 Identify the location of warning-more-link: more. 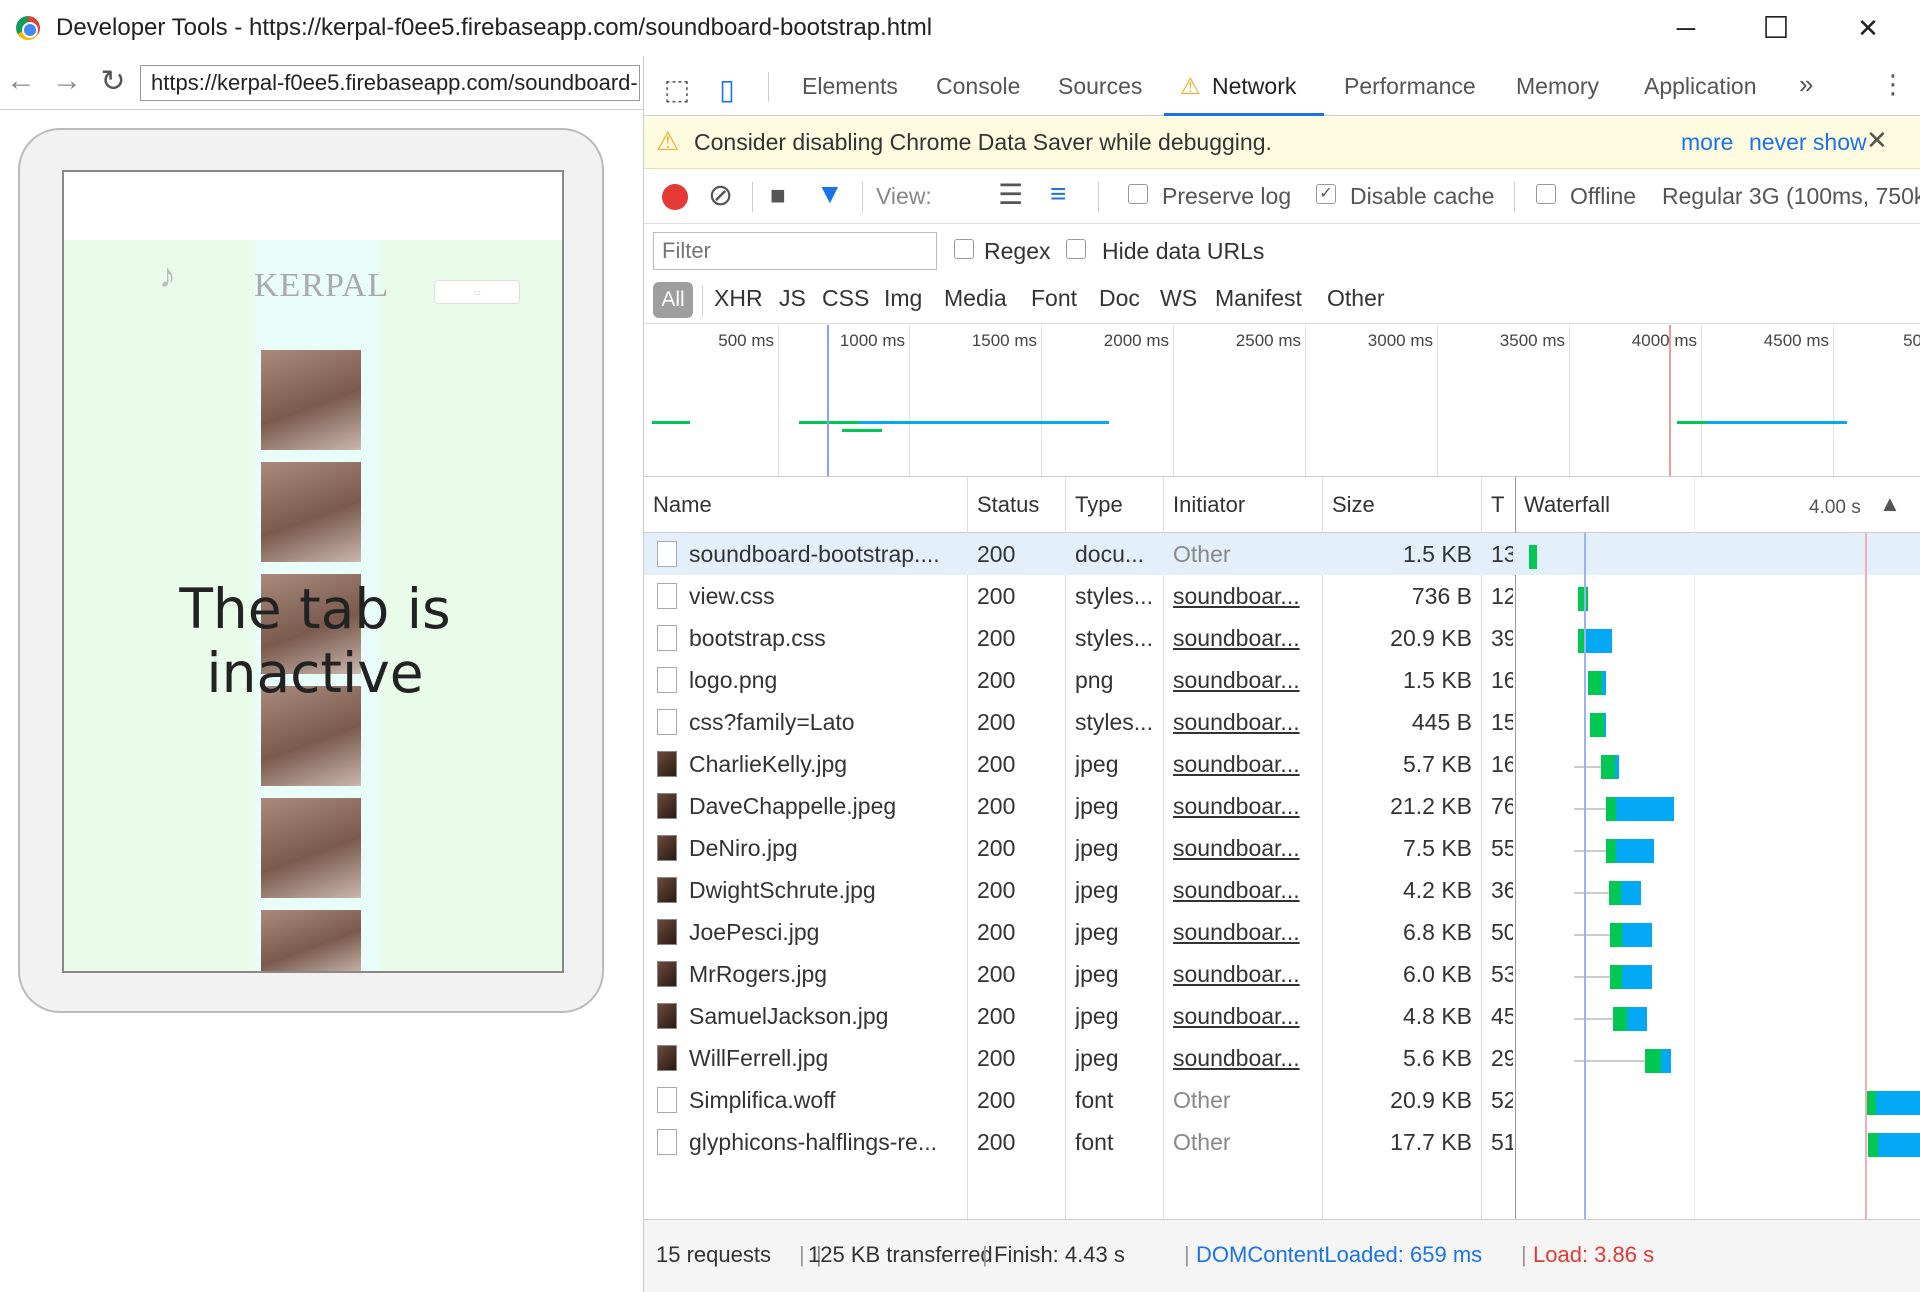
(1707, 142).